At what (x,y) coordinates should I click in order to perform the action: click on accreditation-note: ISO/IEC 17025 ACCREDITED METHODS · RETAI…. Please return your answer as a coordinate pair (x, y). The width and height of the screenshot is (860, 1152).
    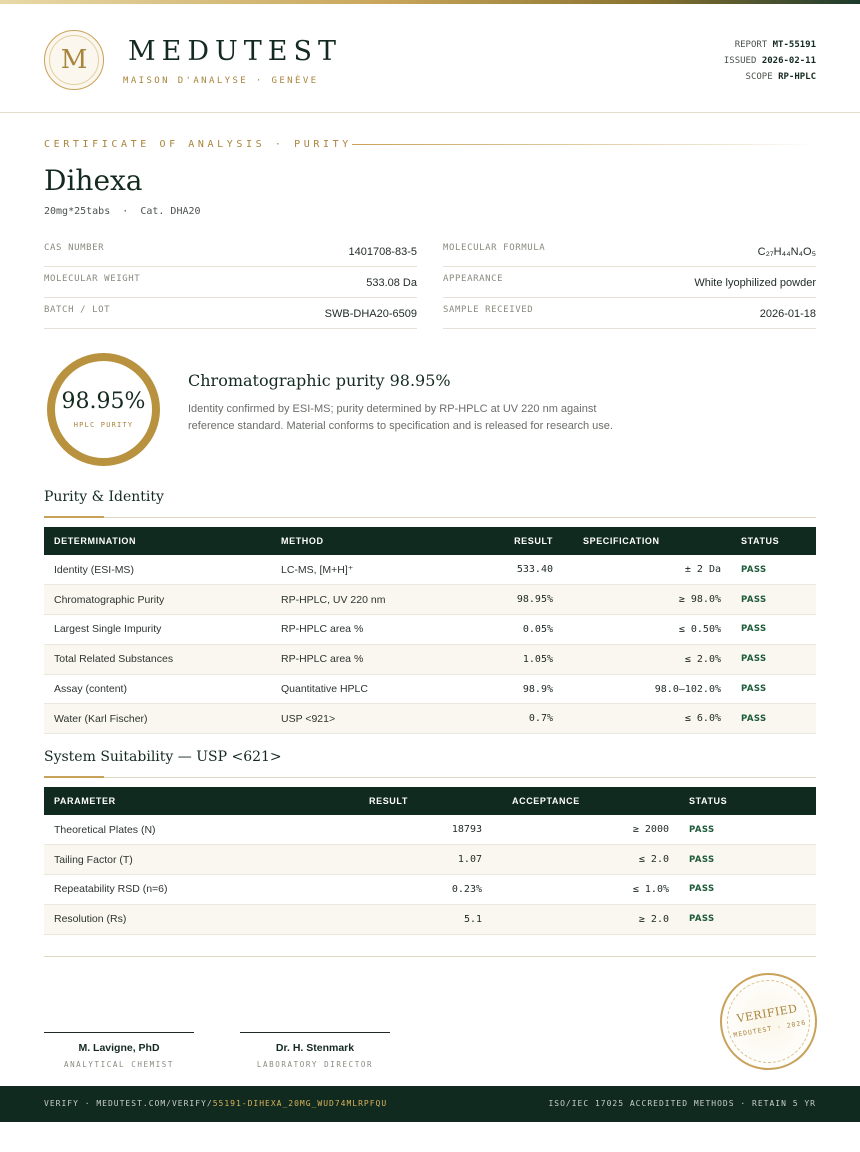
    Looking at the image, I should click on (682, 1103).